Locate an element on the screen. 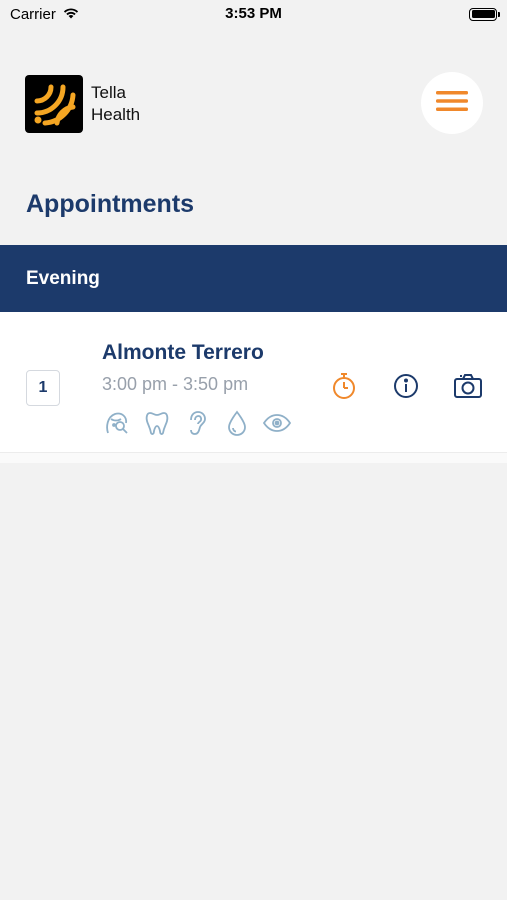  appointment-actions is located at coordinates (406, 386).